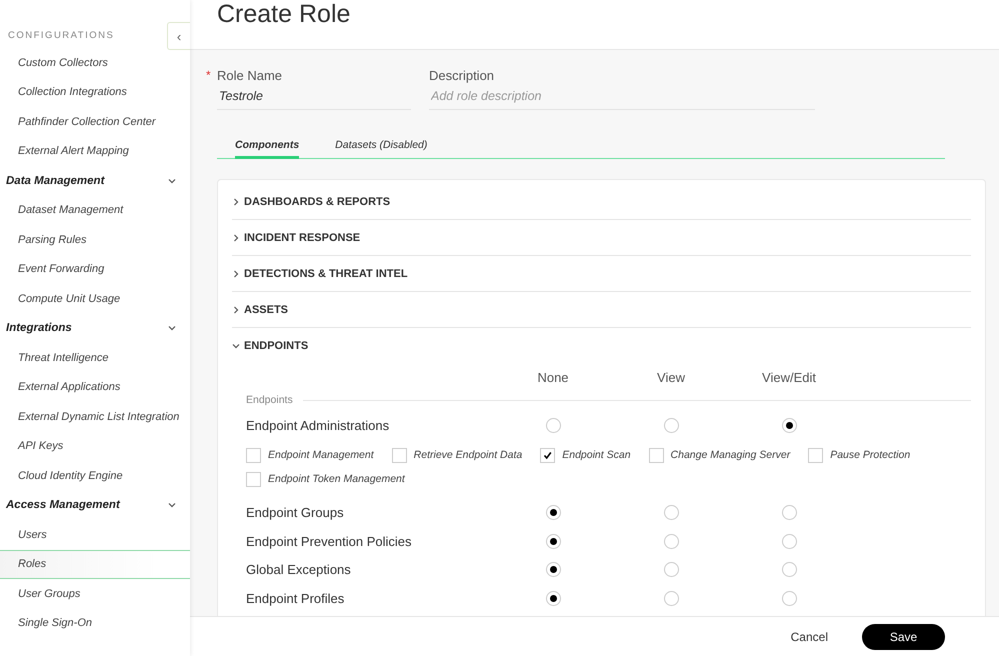 Image resolution: width=999 pixels, height=656 pixels. What do you see at coordinates (789, 378) in the screenshot?
I see `column-header: View/Edit` at bounding box center [789, 378].